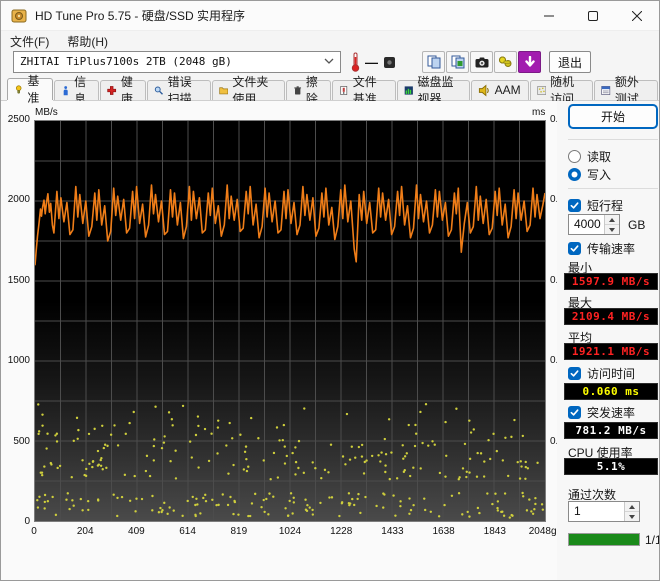 The width and height of the screenshot is (660, 581). I want to click on menu-help: 帮助(H), so click(87, 41).